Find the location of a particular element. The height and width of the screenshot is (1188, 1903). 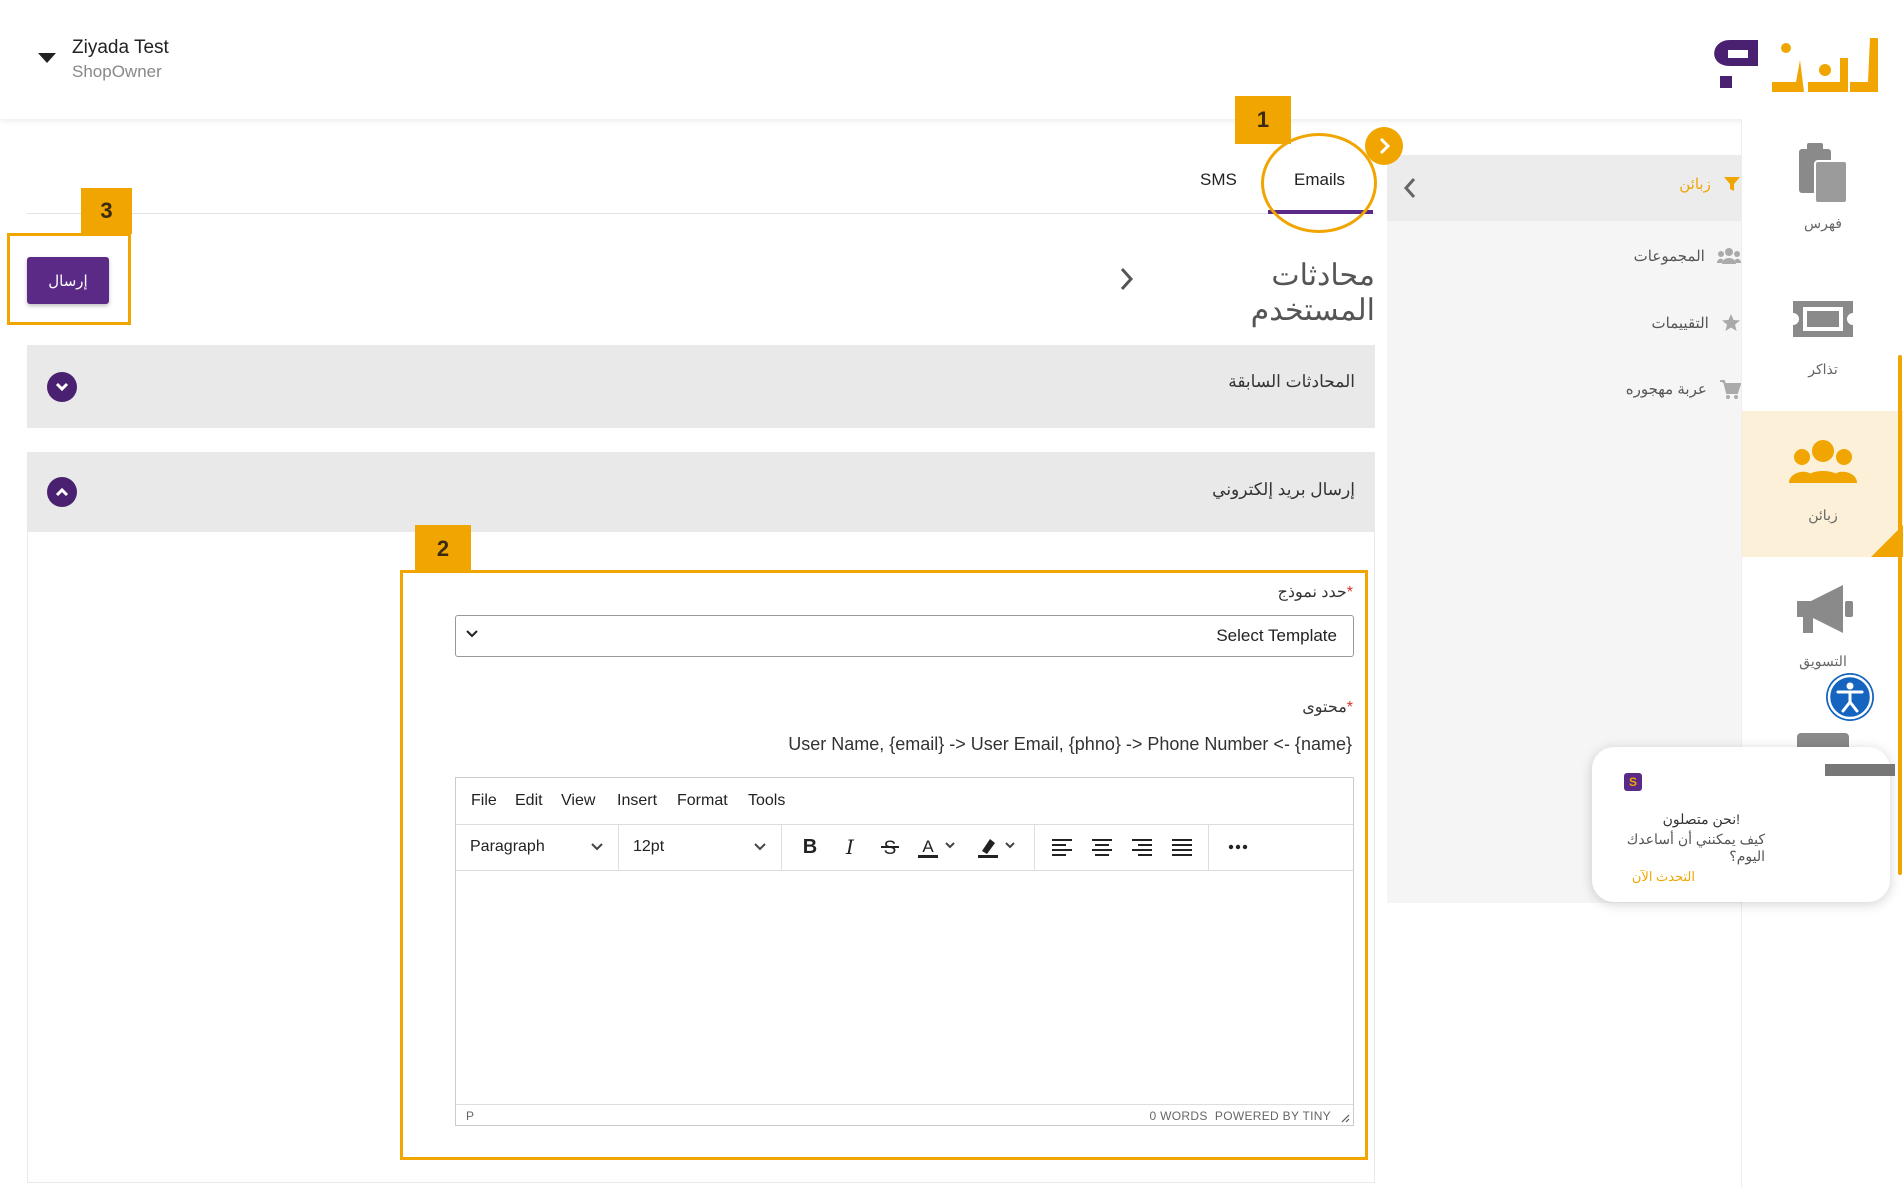

annotation-box-send is located at coordinates (69, 279).